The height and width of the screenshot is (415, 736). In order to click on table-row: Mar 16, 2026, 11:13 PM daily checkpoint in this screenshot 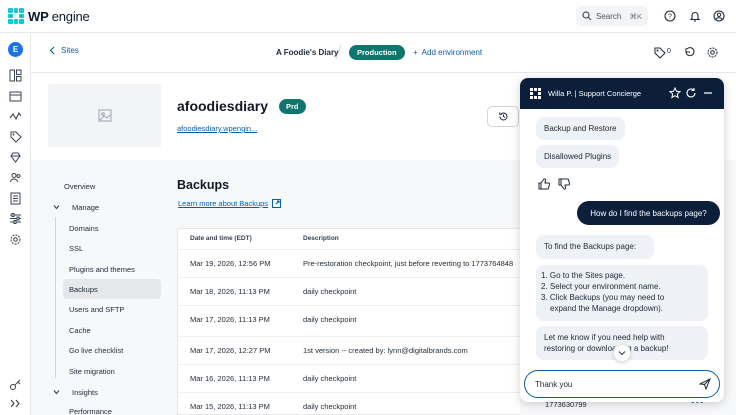, I will do `click(349, 378)`.